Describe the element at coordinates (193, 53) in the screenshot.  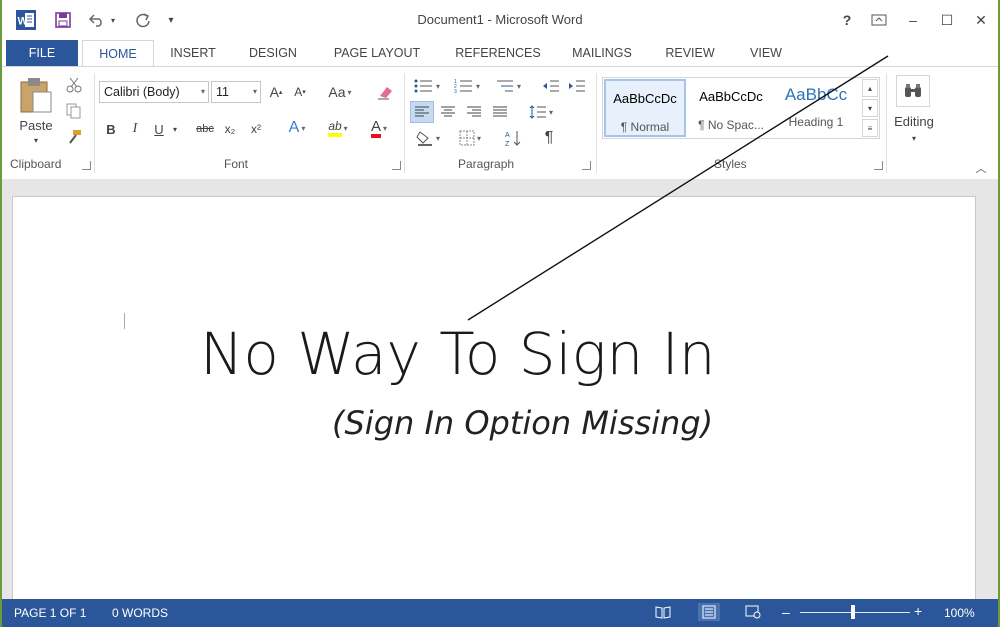
I see `tab-insert: INSERT` at that location.